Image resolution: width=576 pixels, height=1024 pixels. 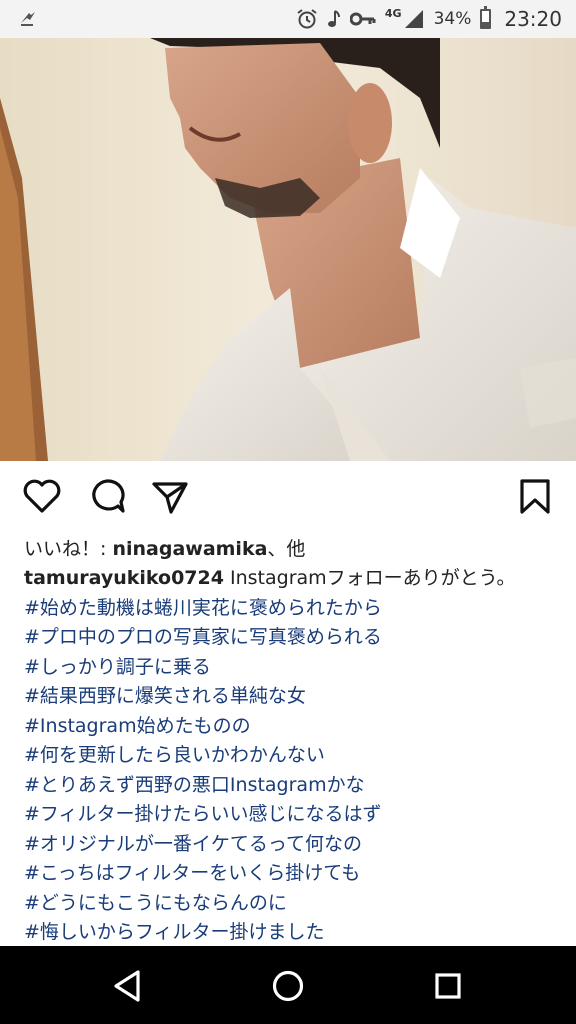 What do you see at coordinates (294, 638) in the screenshot?
I see `hashtag-link: #プロ中のプロの写真家に写真褒められる` at bounding box center [294, 638].